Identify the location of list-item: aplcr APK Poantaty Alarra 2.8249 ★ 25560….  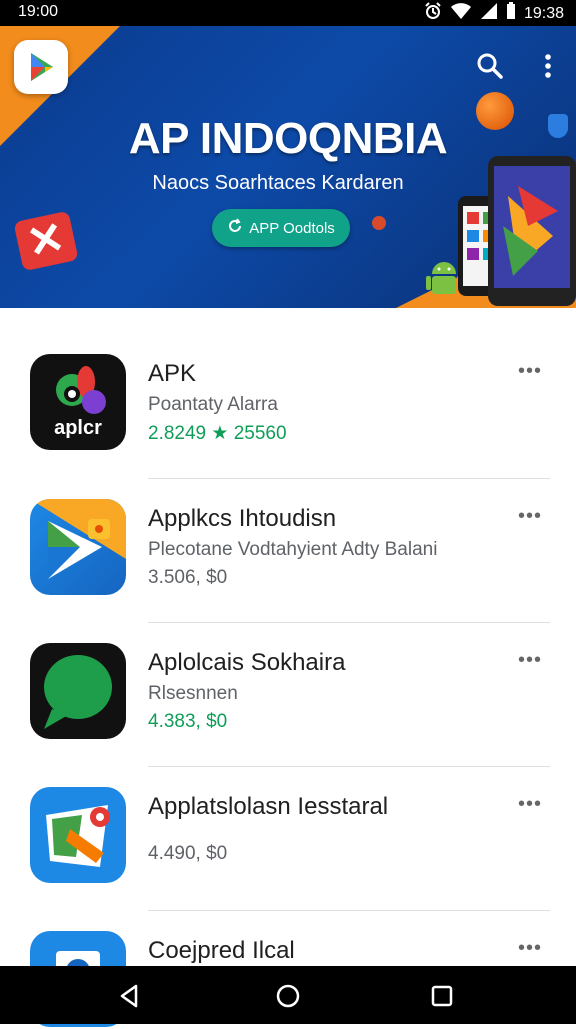
(288, 380).